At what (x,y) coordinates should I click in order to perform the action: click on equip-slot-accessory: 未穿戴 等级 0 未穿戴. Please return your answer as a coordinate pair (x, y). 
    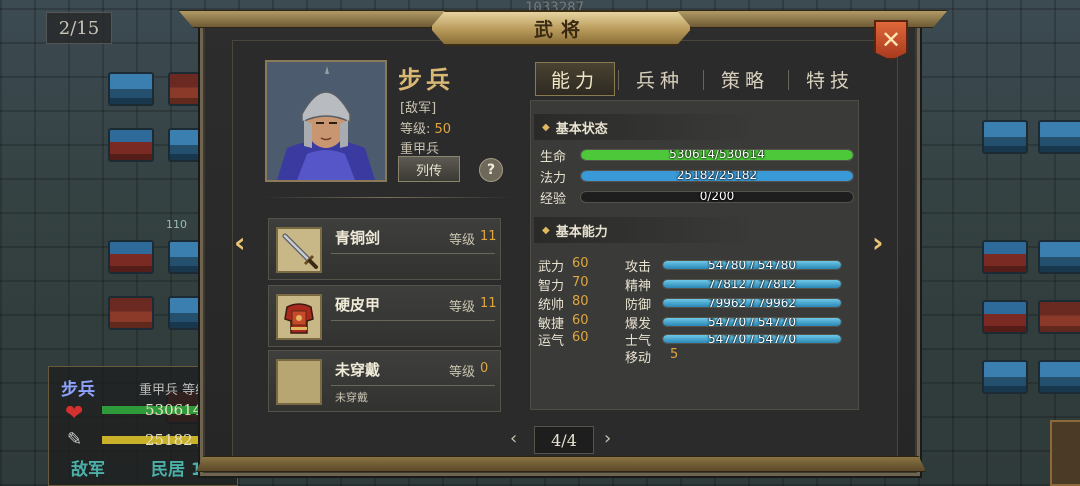
    Looking at the image, I should click on (384, 381).